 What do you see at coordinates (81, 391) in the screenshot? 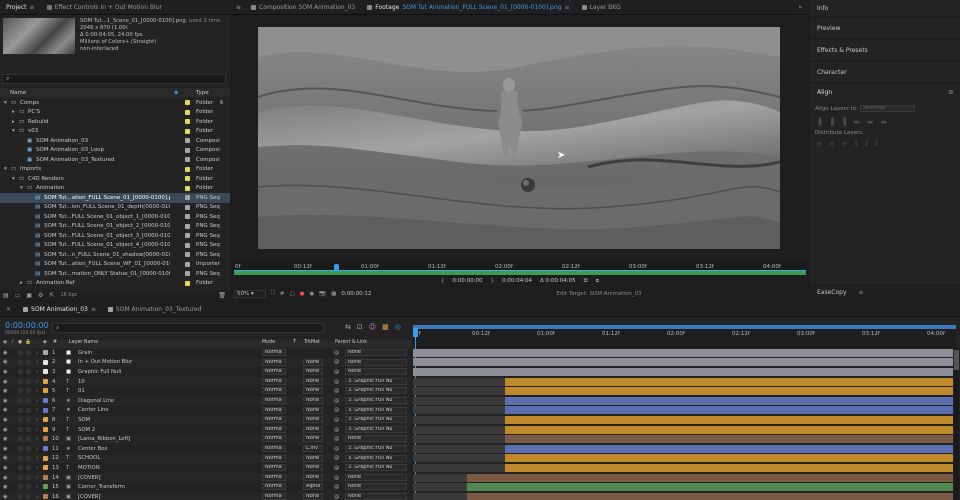
I see `layer-name: 01` at bounding box center [81, 391].